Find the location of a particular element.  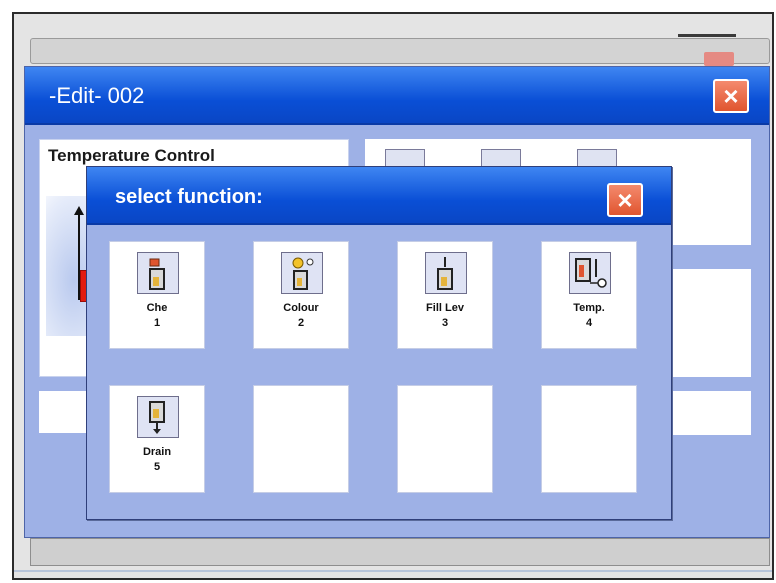

edit-window-close-button: × is located at coordinates (731, 96).